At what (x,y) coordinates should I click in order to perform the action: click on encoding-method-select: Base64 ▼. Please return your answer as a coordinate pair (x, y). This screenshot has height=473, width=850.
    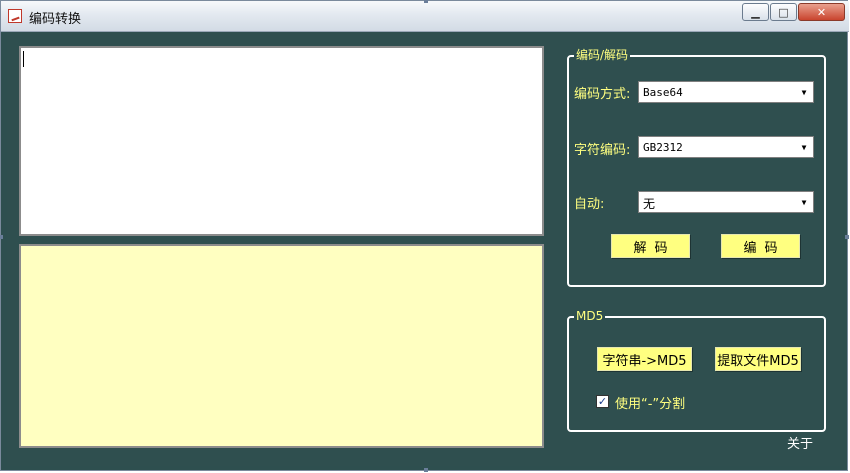
    Looking at the image, I should click on (726, 92).